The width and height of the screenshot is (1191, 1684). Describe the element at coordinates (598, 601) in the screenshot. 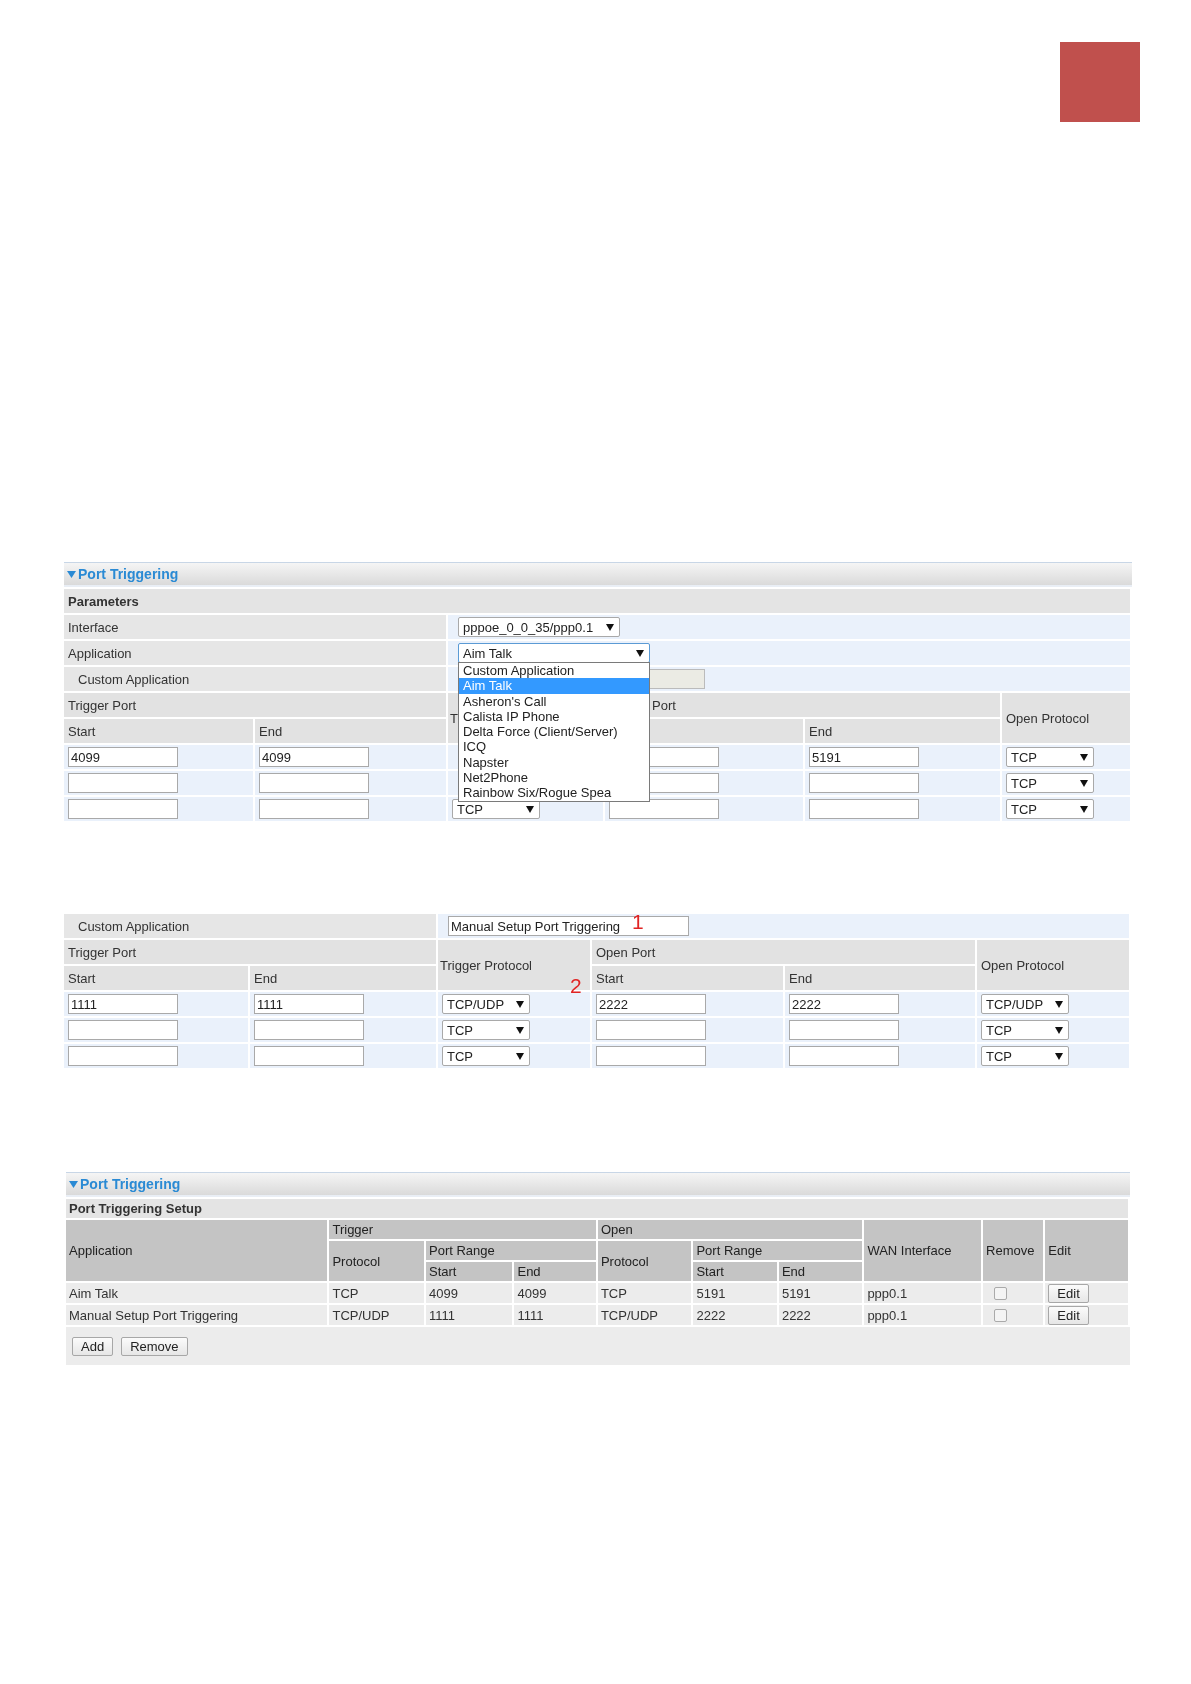

I see `section-heading: Parameters` at that location.